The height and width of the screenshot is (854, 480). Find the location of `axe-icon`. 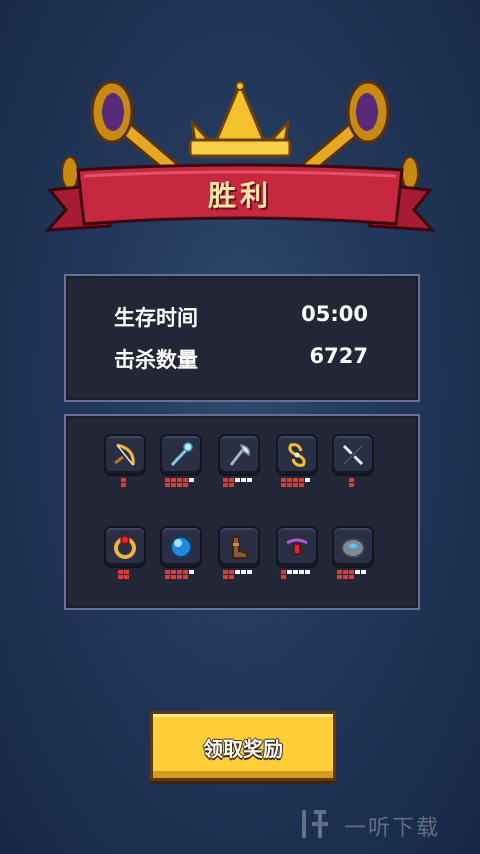

axe-icon is located at coordinates (240, 455).